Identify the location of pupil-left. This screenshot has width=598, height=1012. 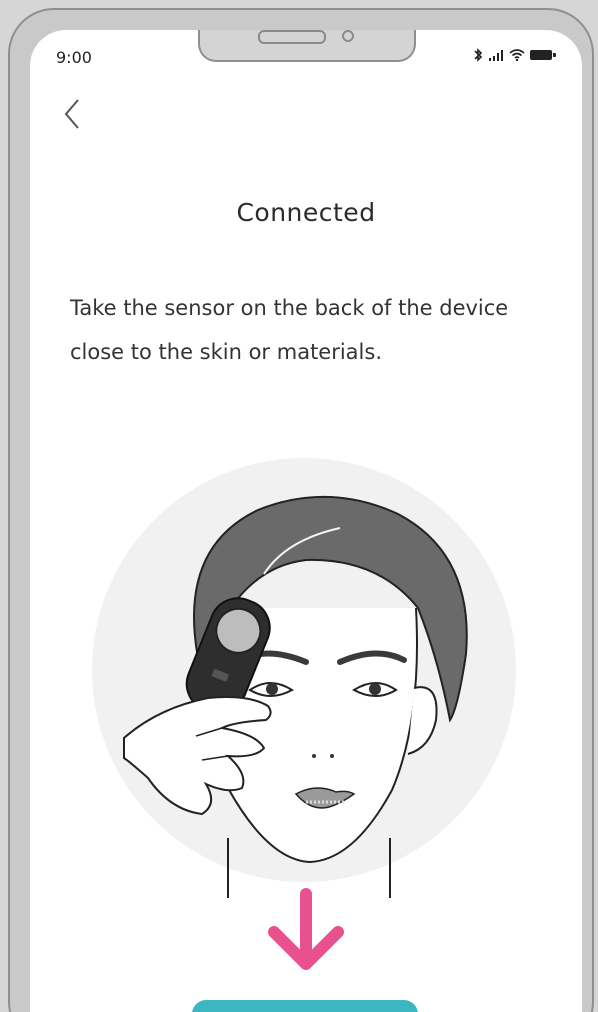
(272, 689).